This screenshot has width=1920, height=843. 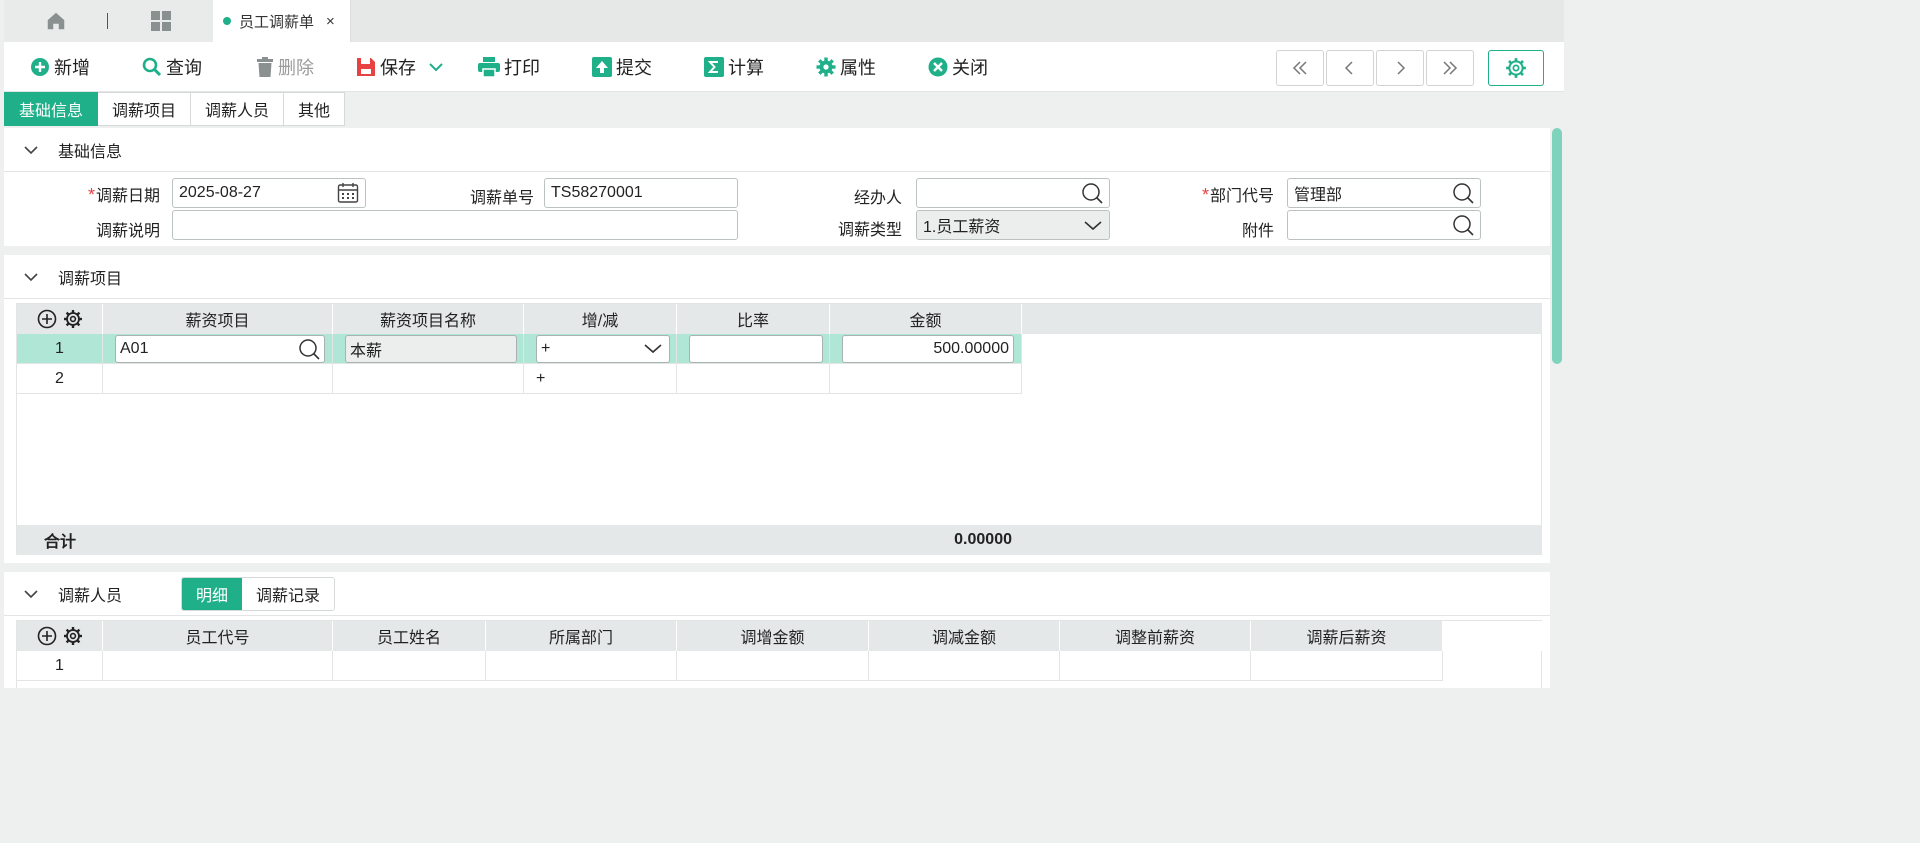 I want to click on col-header-before: 调整前薪资, so click(x=1155, y=636).